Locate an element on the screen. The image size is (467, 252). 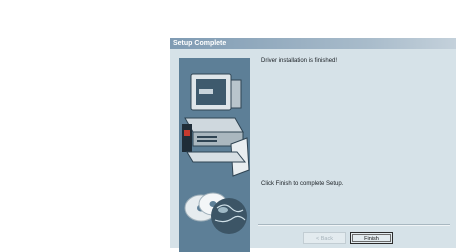
button-separator is located at coordinates (354, 225).